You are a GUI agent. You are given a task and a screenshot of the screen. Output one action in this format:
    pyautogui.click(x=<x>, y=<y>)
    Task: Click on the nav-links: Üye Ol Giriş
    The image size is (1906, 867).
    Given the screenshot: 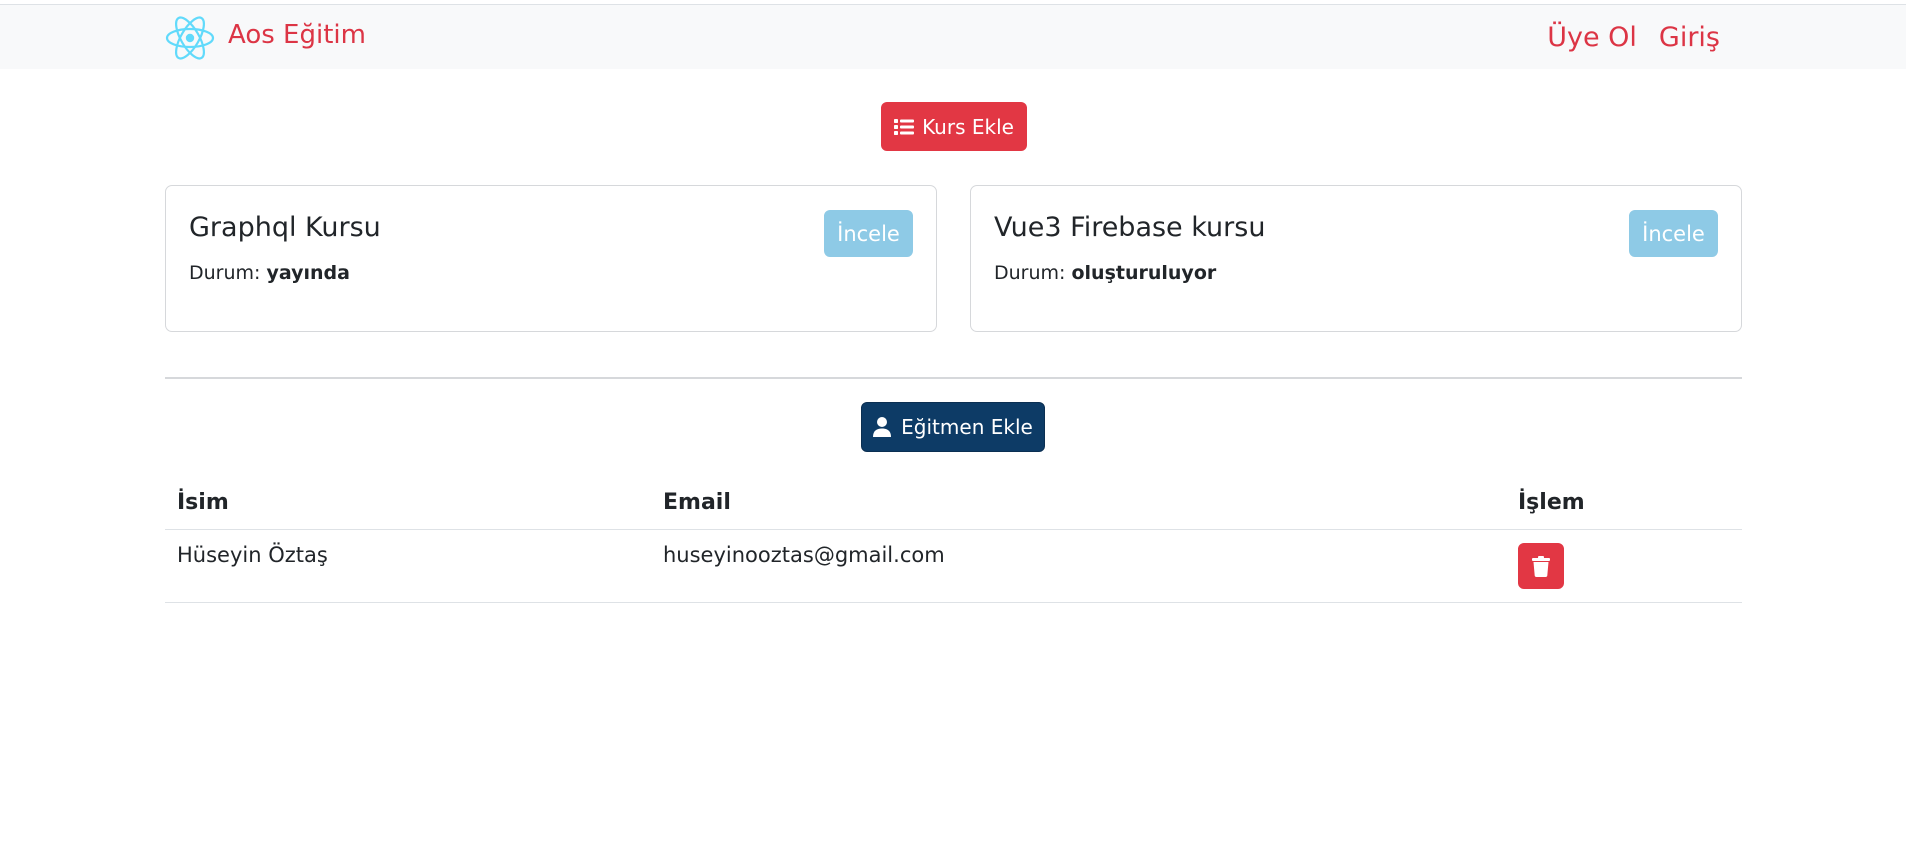 What is the action you would take?
    pyautogui.click(x=1633, y=37)
    